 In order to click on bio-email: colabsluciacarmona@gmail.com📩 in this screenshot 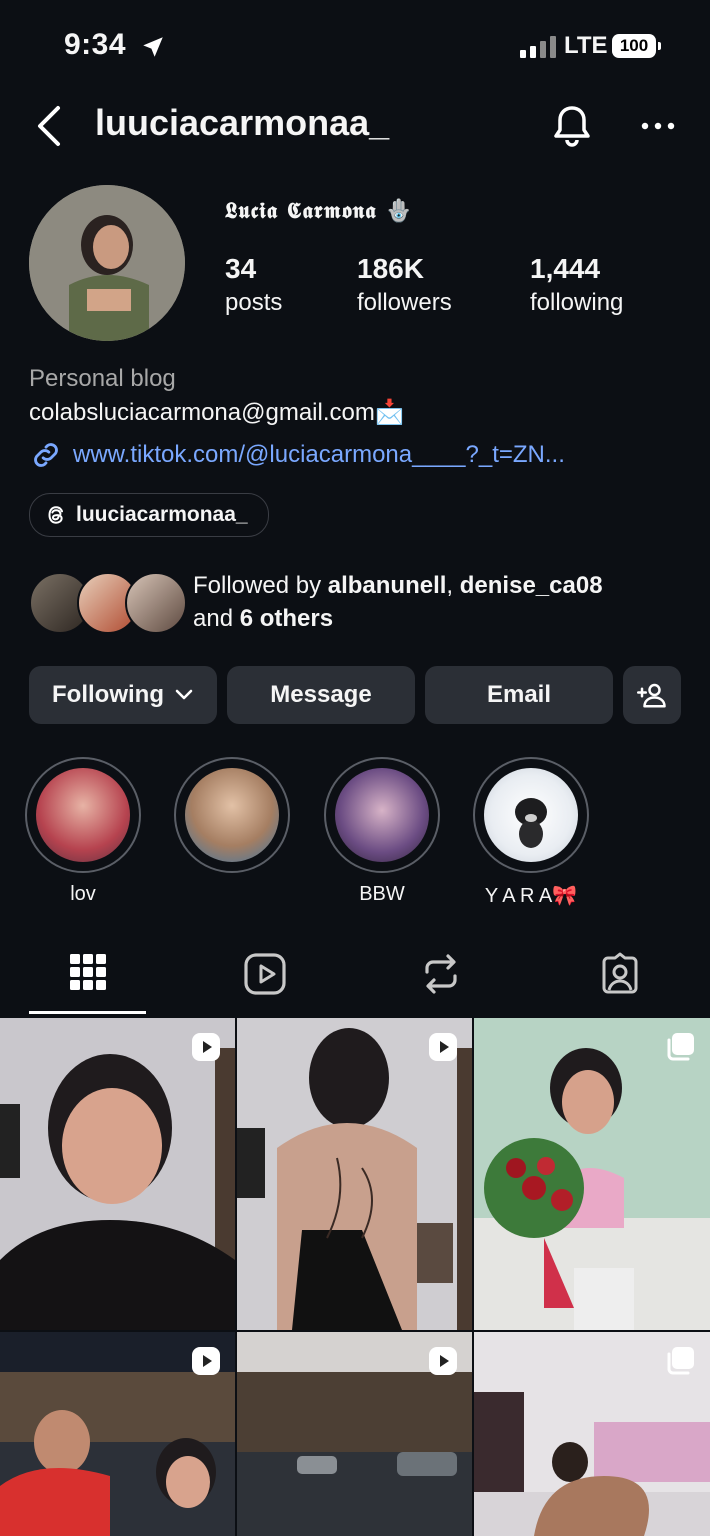, I will do `click(217, 412)`.